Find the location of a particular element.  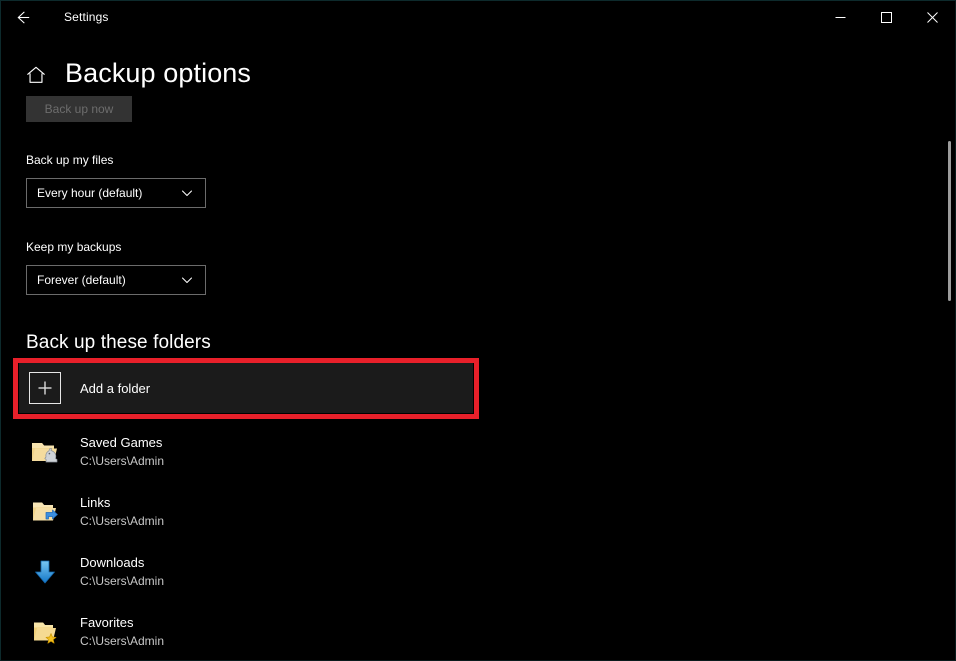

back-up-frequency-combobox: Every hour (default) is located at coordinates (116, 193).